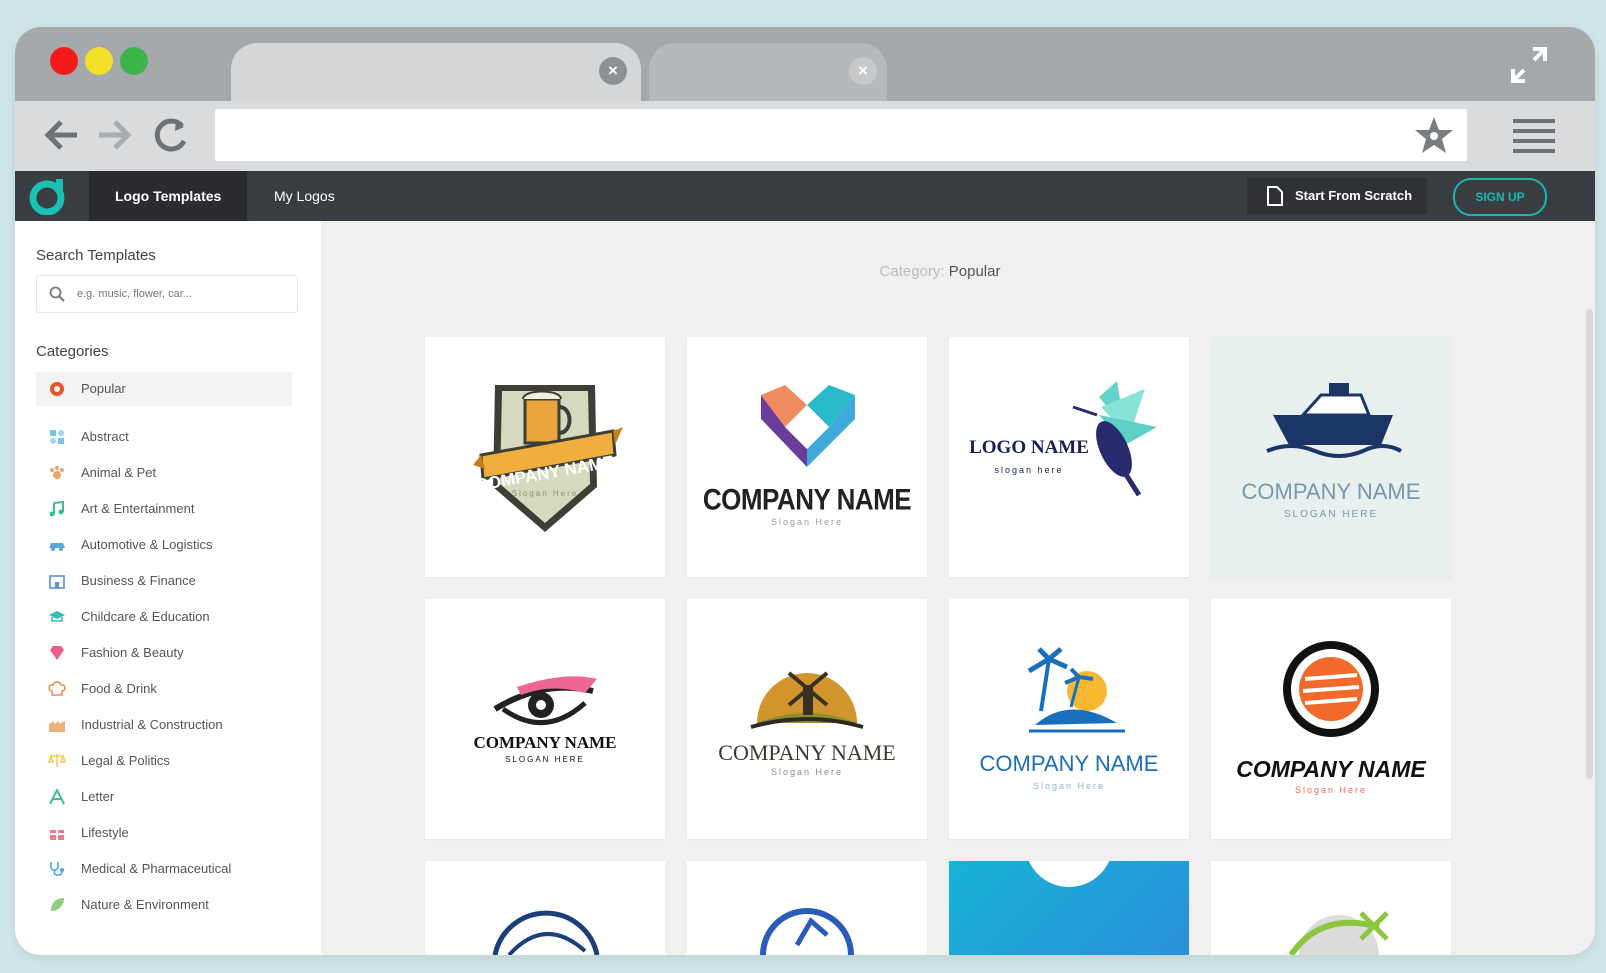 The height and width of the screenshot is (973, 1606). I want to click on sidebar-item-food-drink: Food & Drink, so click(164, 689).